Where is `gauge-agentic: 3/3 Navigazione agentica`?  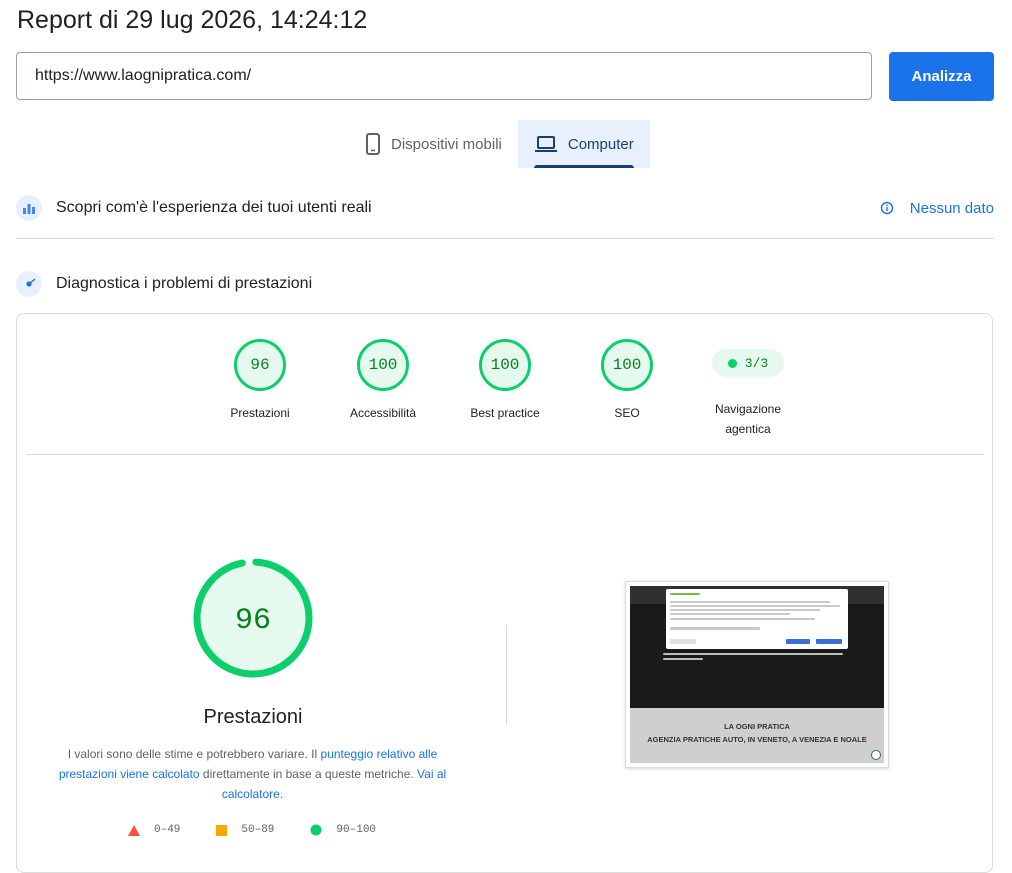
gauge-agentic: 3/3 Navigazione agentica is located at coordinates (748, 389).